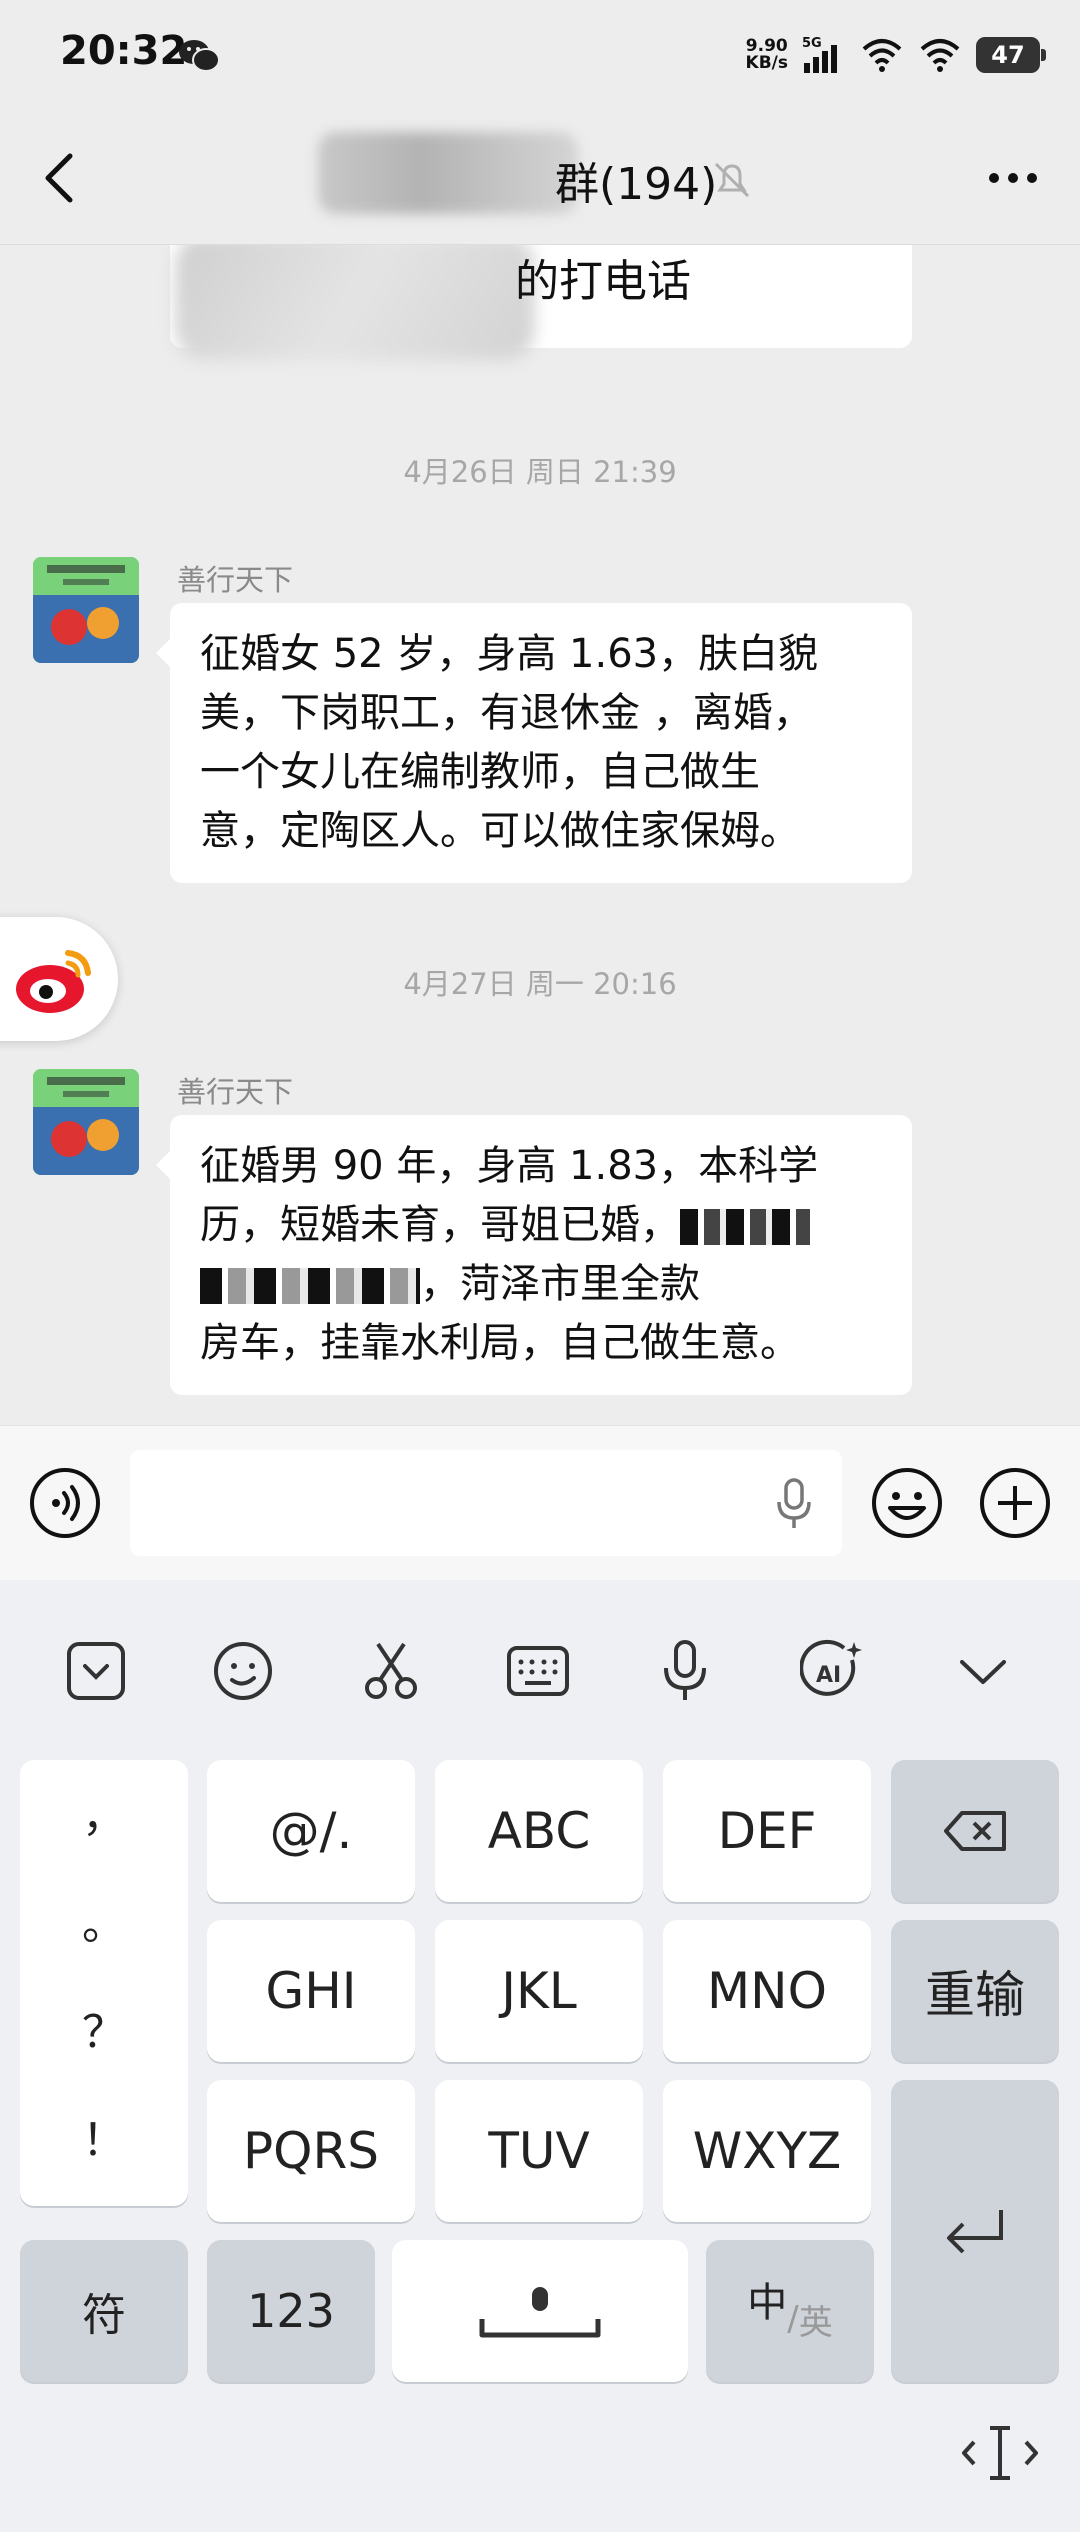 The height and width of the screenshot is (2532, 1080). What do you see at coordinates (1015, 1503) in the screenshot?
I see `plus-icon` at bounding box center [1015, 1503].